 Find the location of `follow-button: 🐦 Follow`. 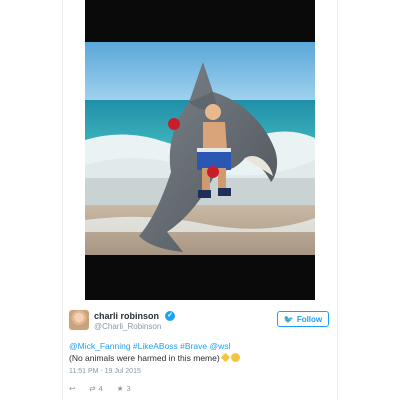

follow-button: 🐦 Follow is located at coordinates (303, 319).